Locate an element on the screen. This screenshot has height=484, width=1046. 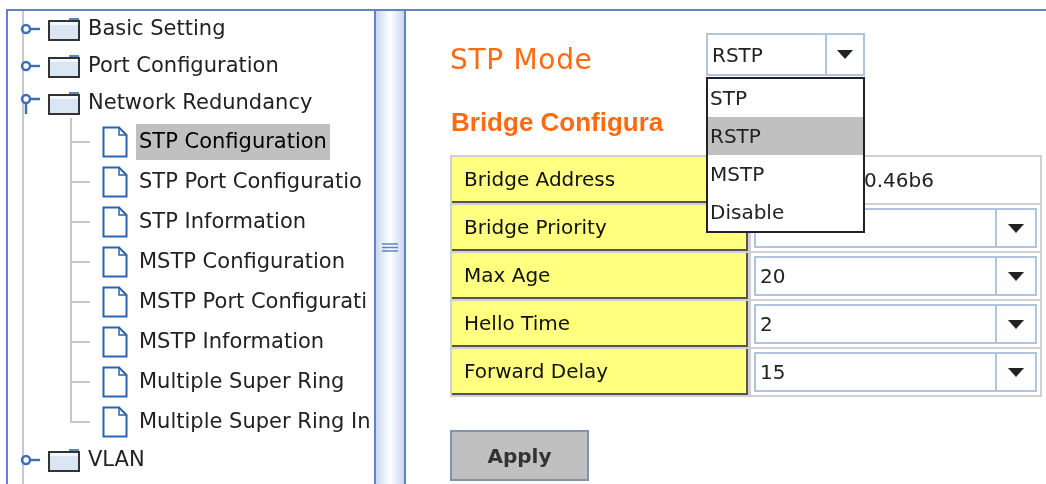
expanded-handle-icon is located at coordinates (31, 103).